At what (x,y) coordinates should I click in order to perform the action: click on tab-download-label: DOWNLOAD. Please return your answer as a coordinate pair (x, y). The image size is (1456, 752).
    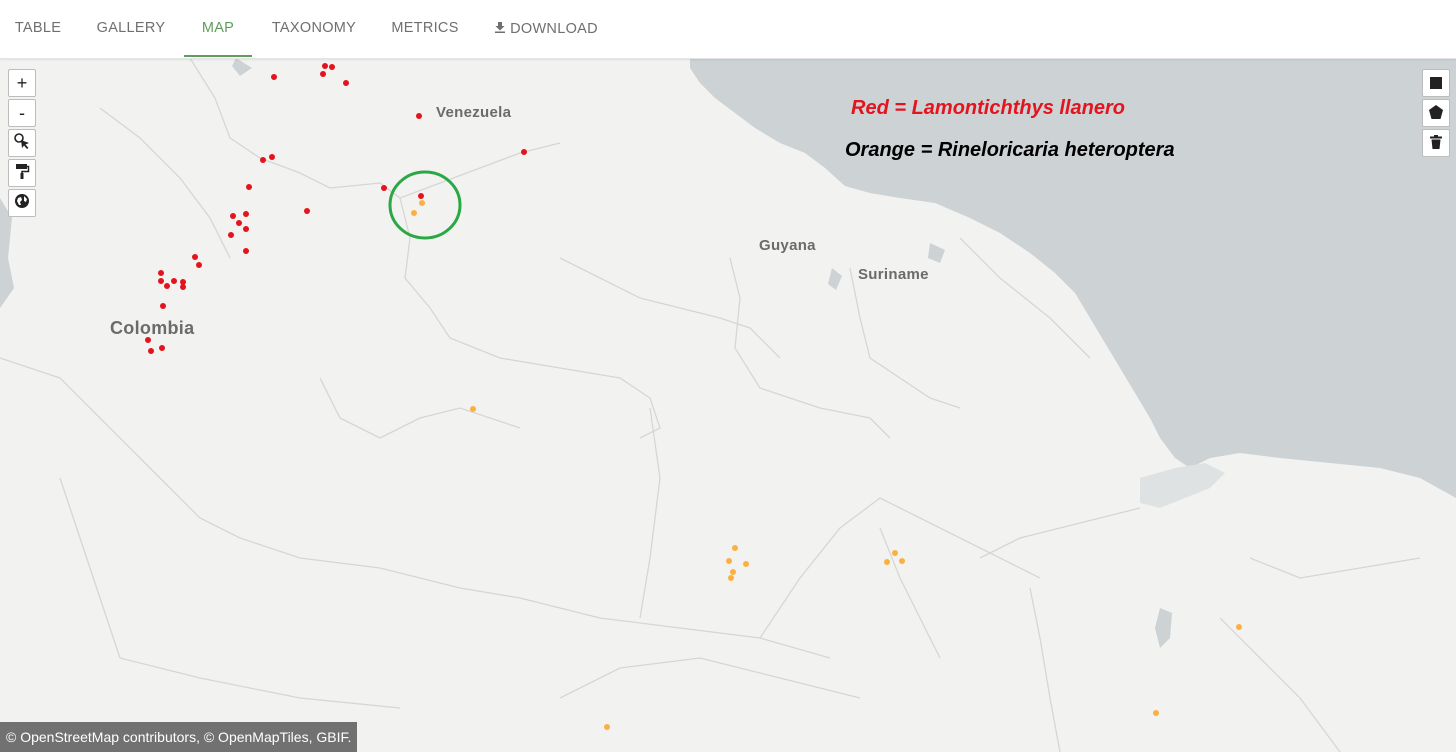
    Looking at the image, I should click on (554, 29).